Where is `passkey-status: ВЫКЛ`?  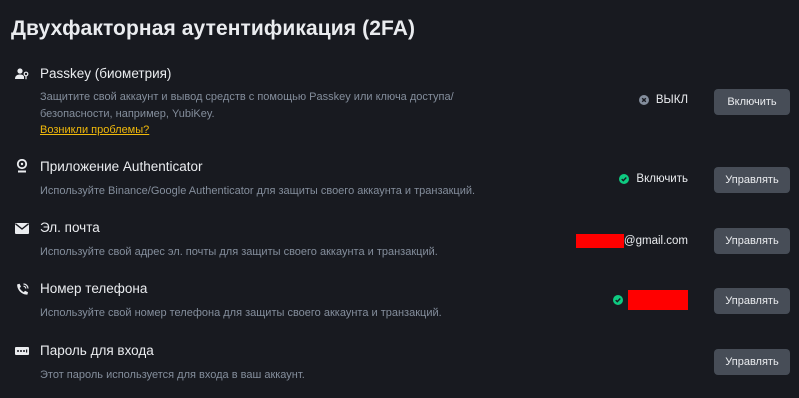
passkey-status: ВЫКЛ is located at coordinates (663, 100).